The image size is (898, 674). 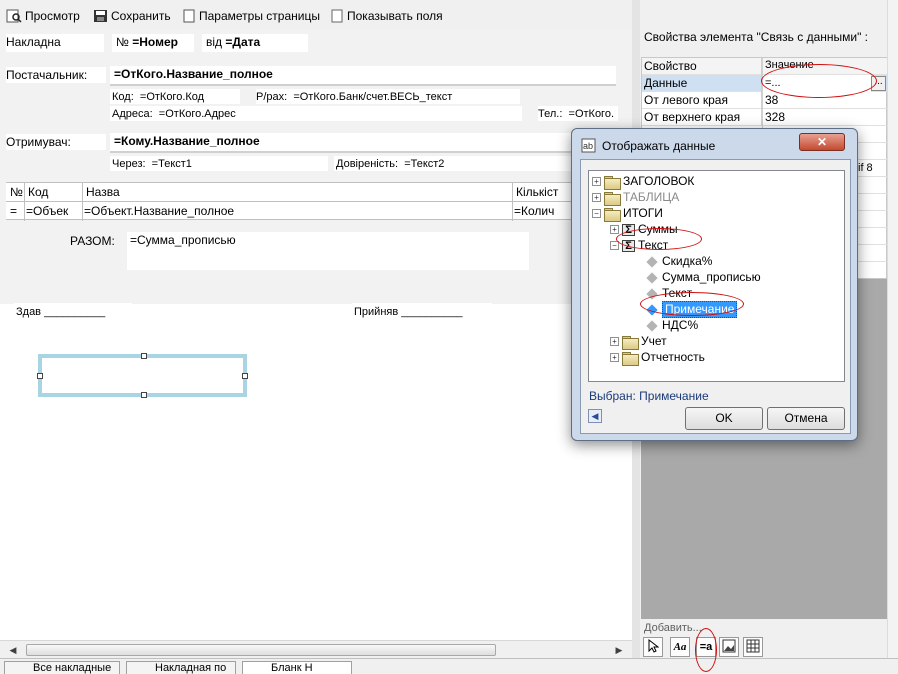 What do you see at coordinates (129, 164) in the screenshot?
I see `through-label: Через:` at bounding box center [129, 164].